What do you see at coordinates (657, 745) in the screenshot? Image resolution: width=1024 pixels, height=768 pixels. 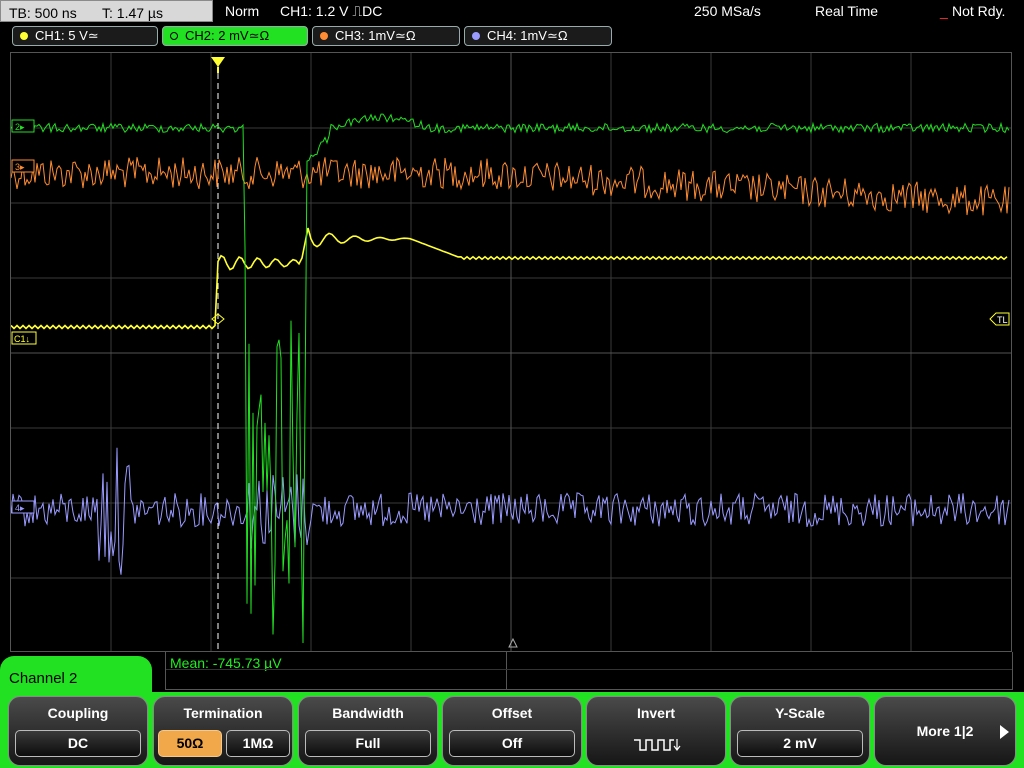 I see `invert-waveform-icon` at bounding box center [657, 745].